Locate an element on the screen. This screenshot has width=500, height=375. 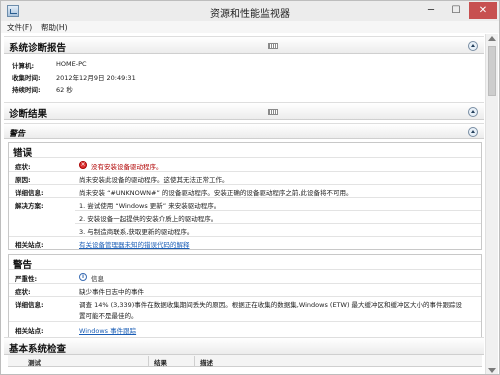
computer-value: HOME-PC is located at coordinates (71, 64).